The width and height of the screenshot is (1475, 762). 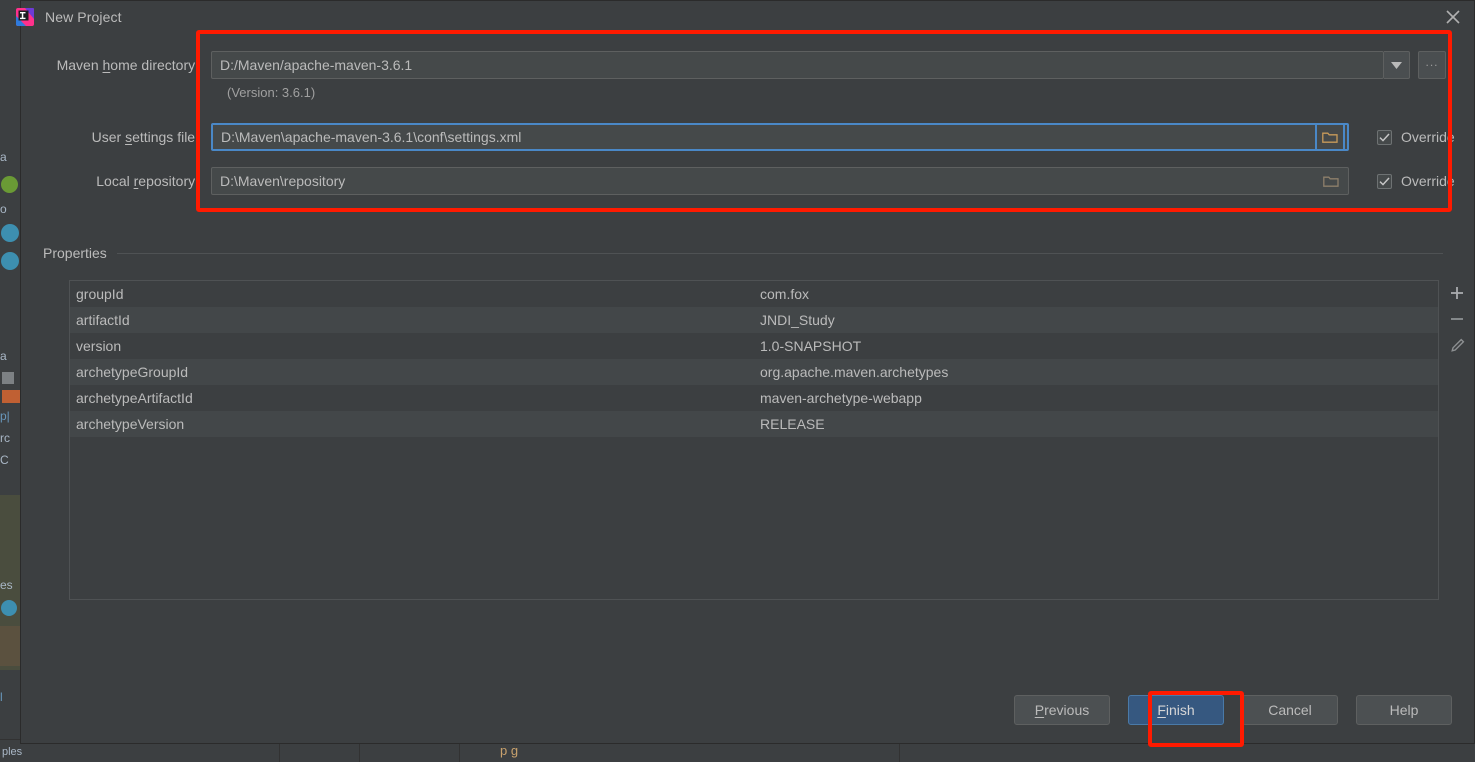 I want to click on property-key: archetypeGroupId, so click(x=414, y=372).